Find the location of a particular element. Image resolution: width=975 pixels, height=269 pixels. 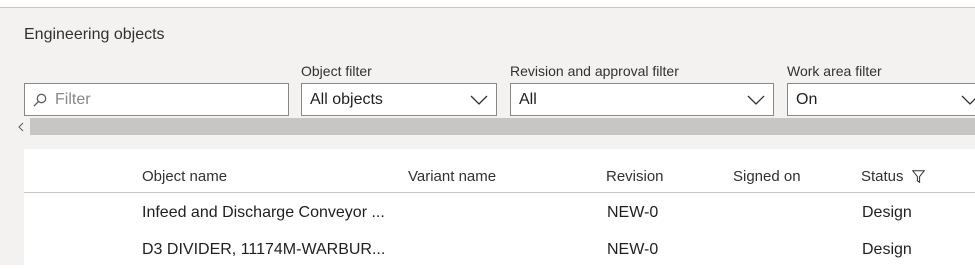

work-area-filter-select: On is located at coordinates (881, 99).